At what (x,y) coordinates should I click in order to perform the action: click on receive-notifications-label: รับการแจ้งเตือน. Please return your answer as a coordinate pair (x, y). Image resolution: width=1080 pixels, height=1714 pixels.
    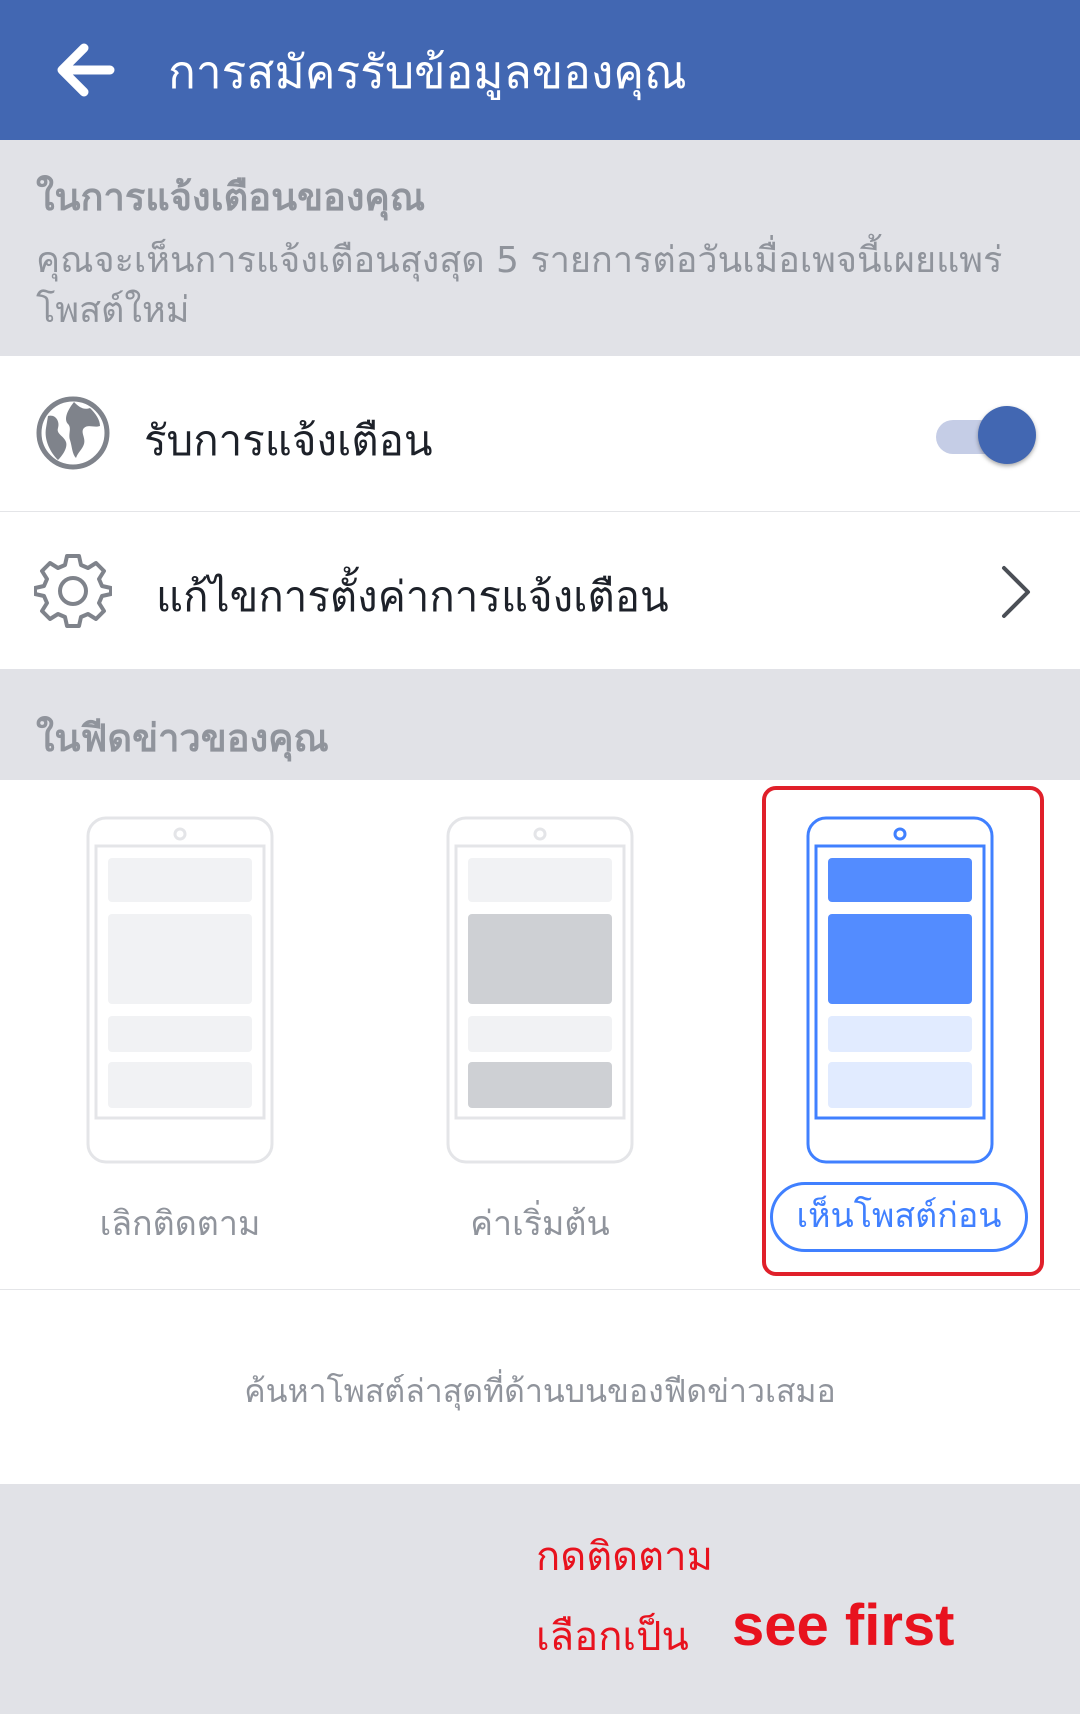
    Looking at the image, I should click on (288, 440).